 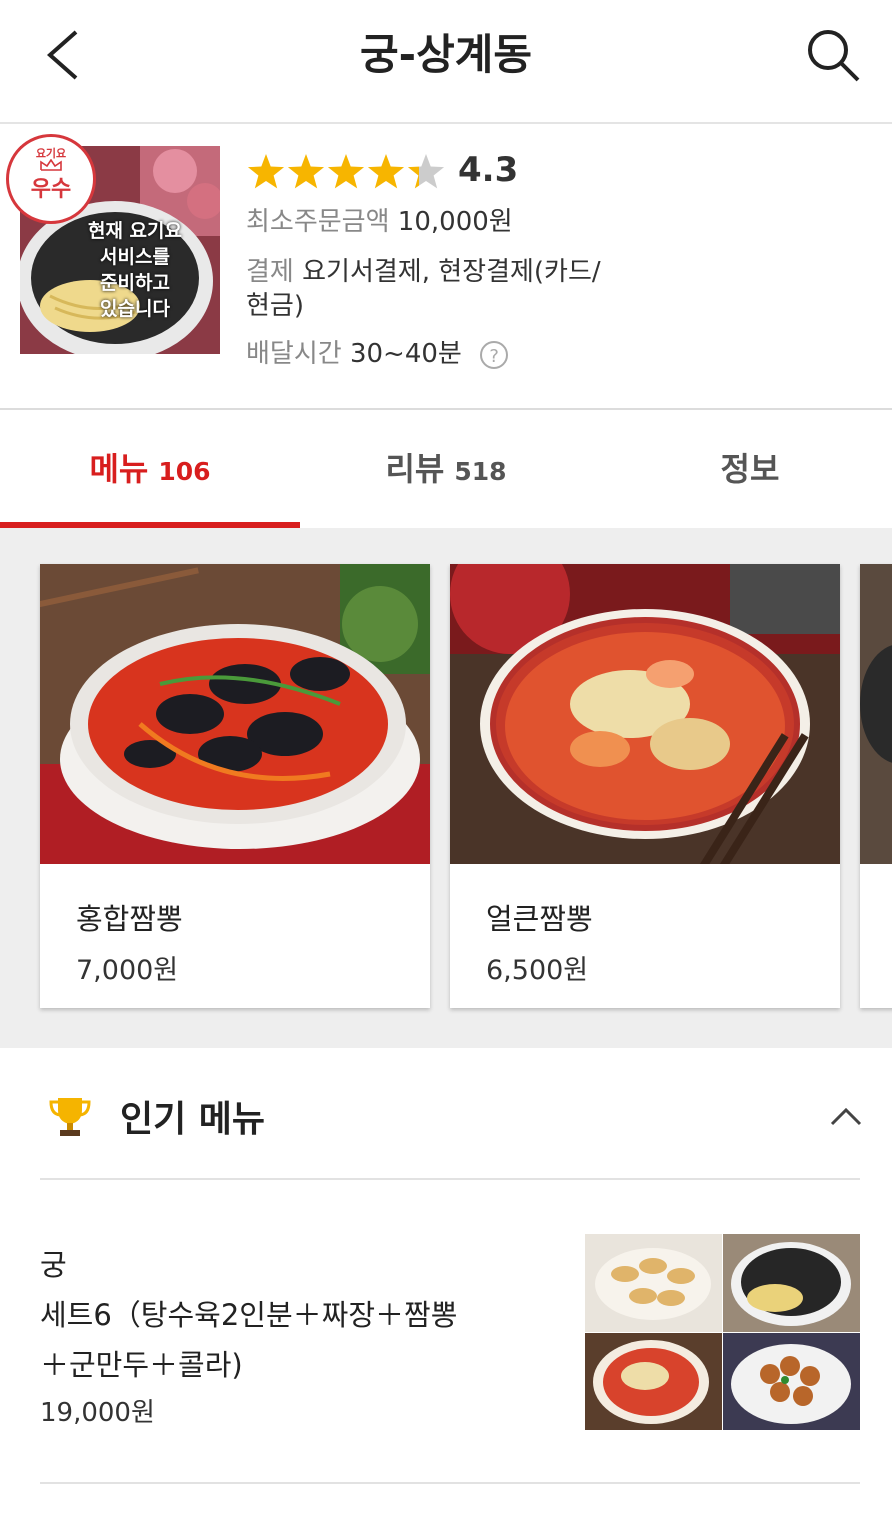 What do you see at coordinates (318, 222) in the screenshot?
I see `min-order-label: 최소주문금액` at bounding box center [318, 222].